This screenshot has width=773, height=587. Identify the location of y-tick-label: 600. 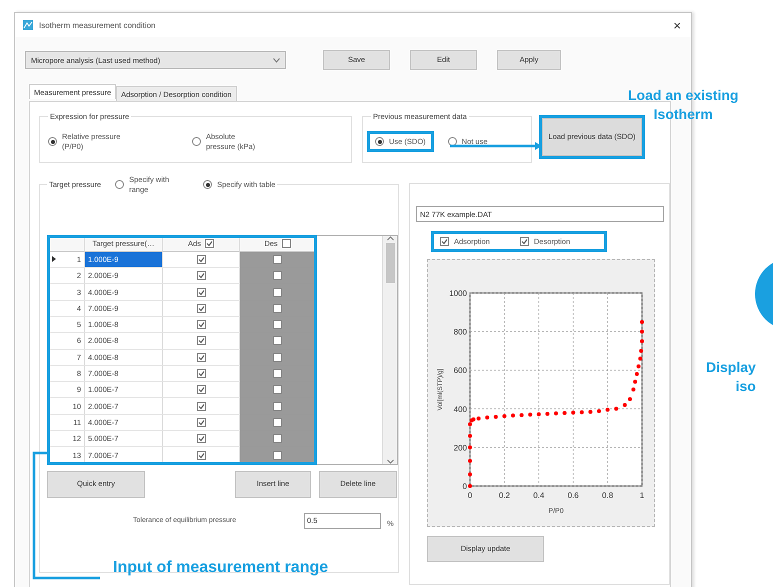
(460, 371).